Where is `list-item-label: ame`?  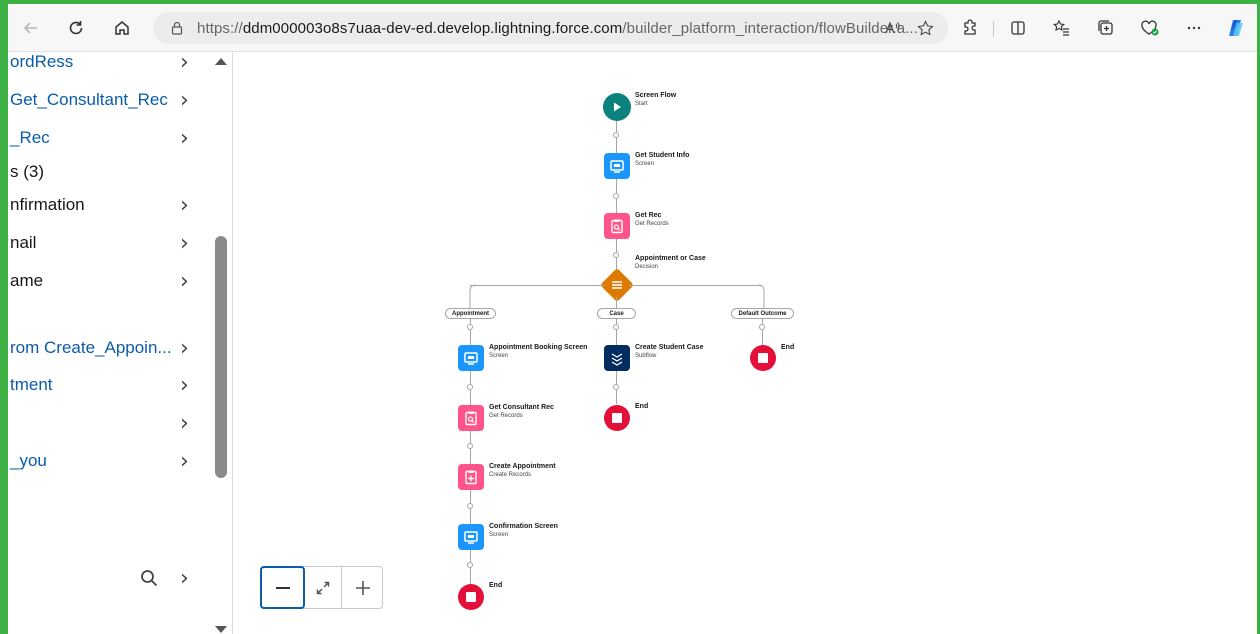
list-item-label: ame is located at coordinates (27, 280).